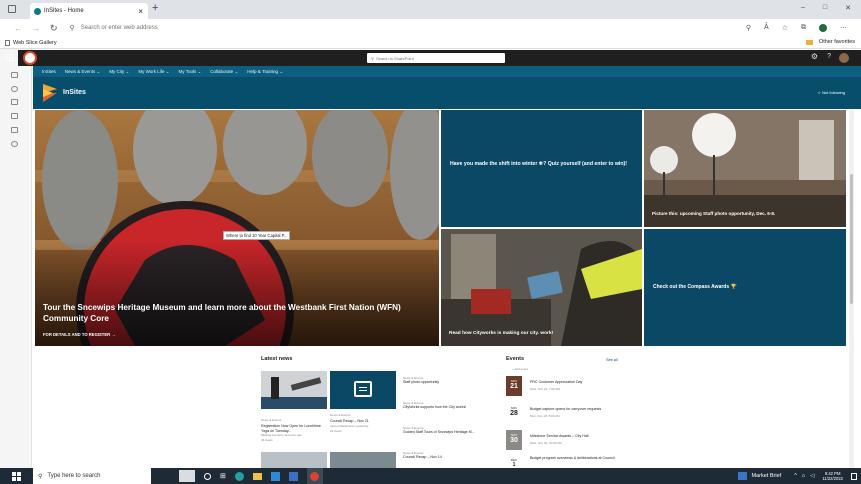  I want to click on nav-item: News & Events ⌄, so click(83, 72).